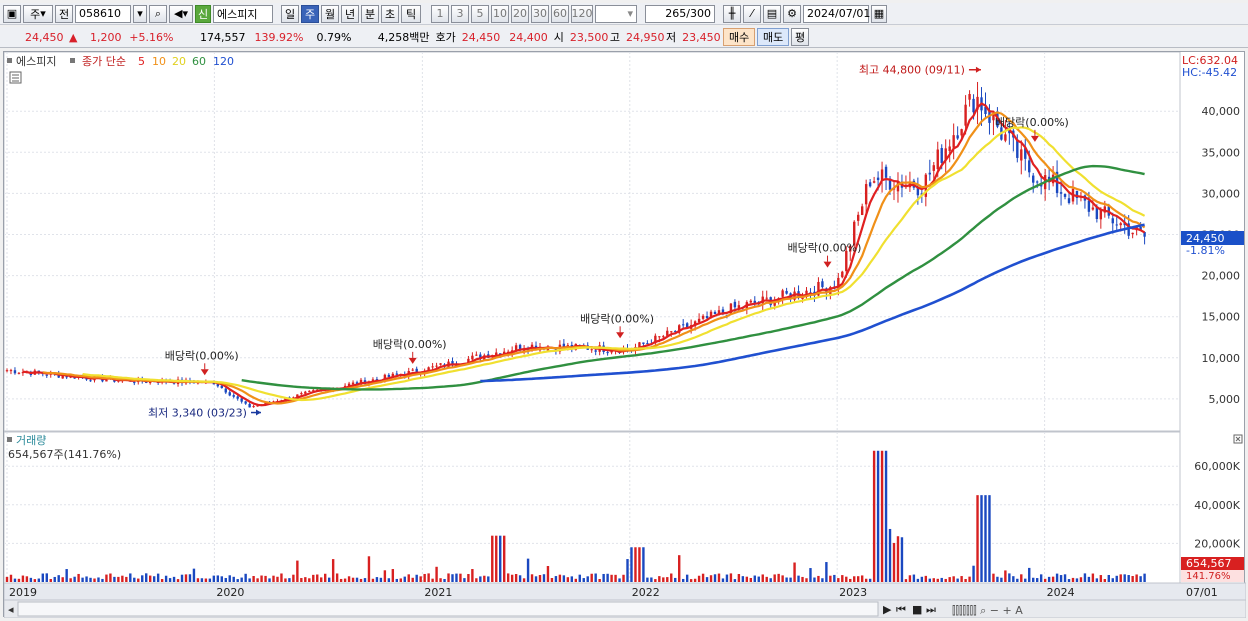  I want to click on save-icon: ▤, so click(772, 13).